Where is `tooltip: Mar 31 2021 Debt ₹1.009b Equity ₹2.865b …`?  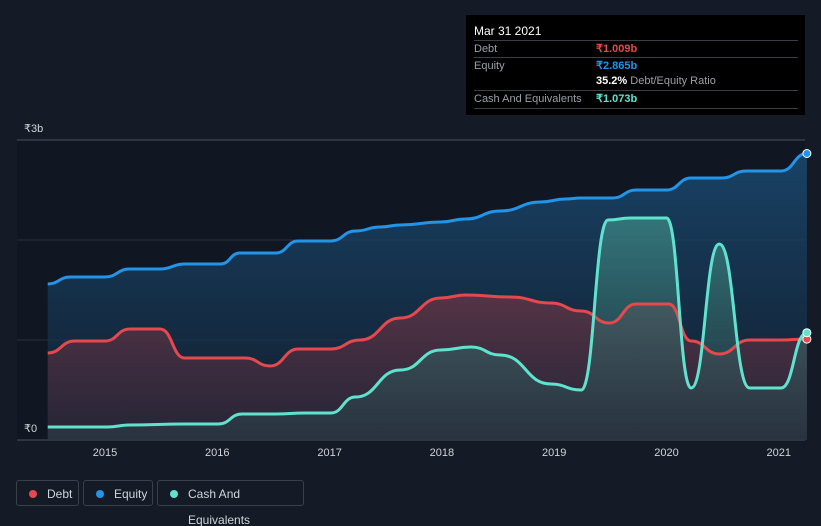 tooltip: Mar 31 2021 Debt ₹1.009b Equity ₹2.865b … is located at coordinates (635, 65).